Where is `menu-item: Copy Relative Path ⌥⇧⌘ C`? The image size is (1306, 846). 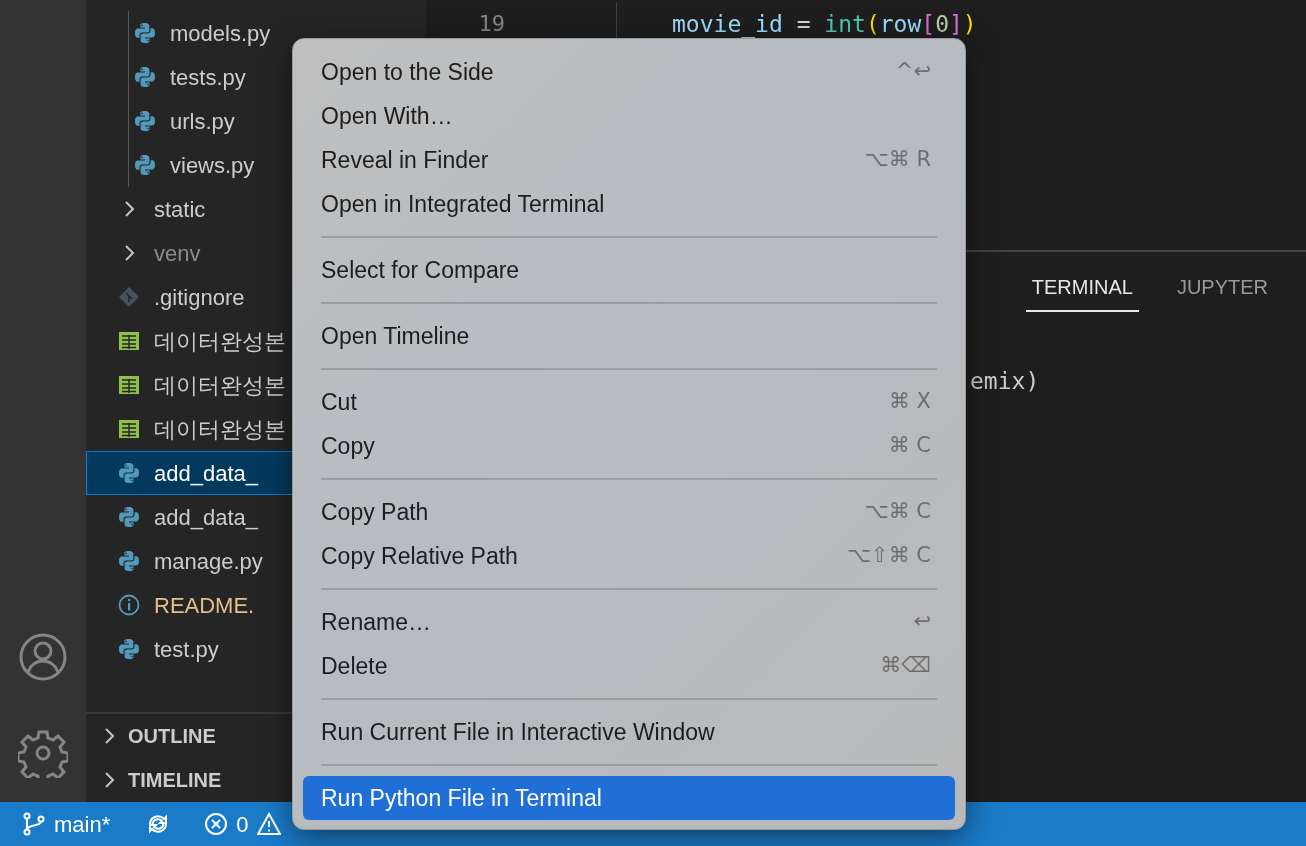 menu-item: Copy Relative Path ⌥⇧⌘ C is located at coordinates (629, 556).